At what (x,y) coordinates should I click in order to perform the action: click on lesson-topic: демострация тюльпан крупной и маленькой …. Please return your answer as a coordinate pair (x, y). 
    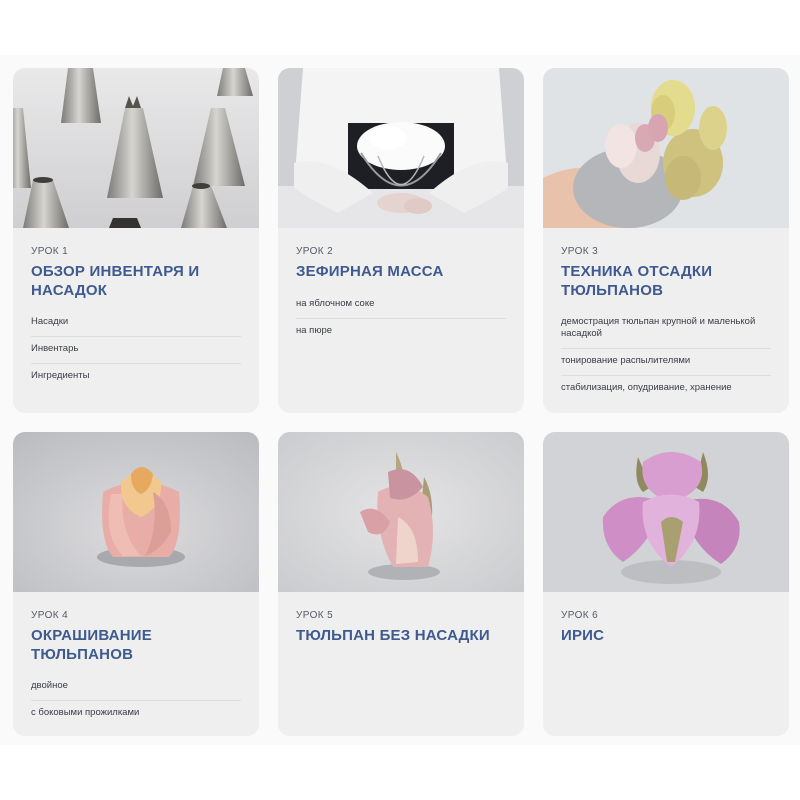
    Looking at the image, I should click on (666, 329).